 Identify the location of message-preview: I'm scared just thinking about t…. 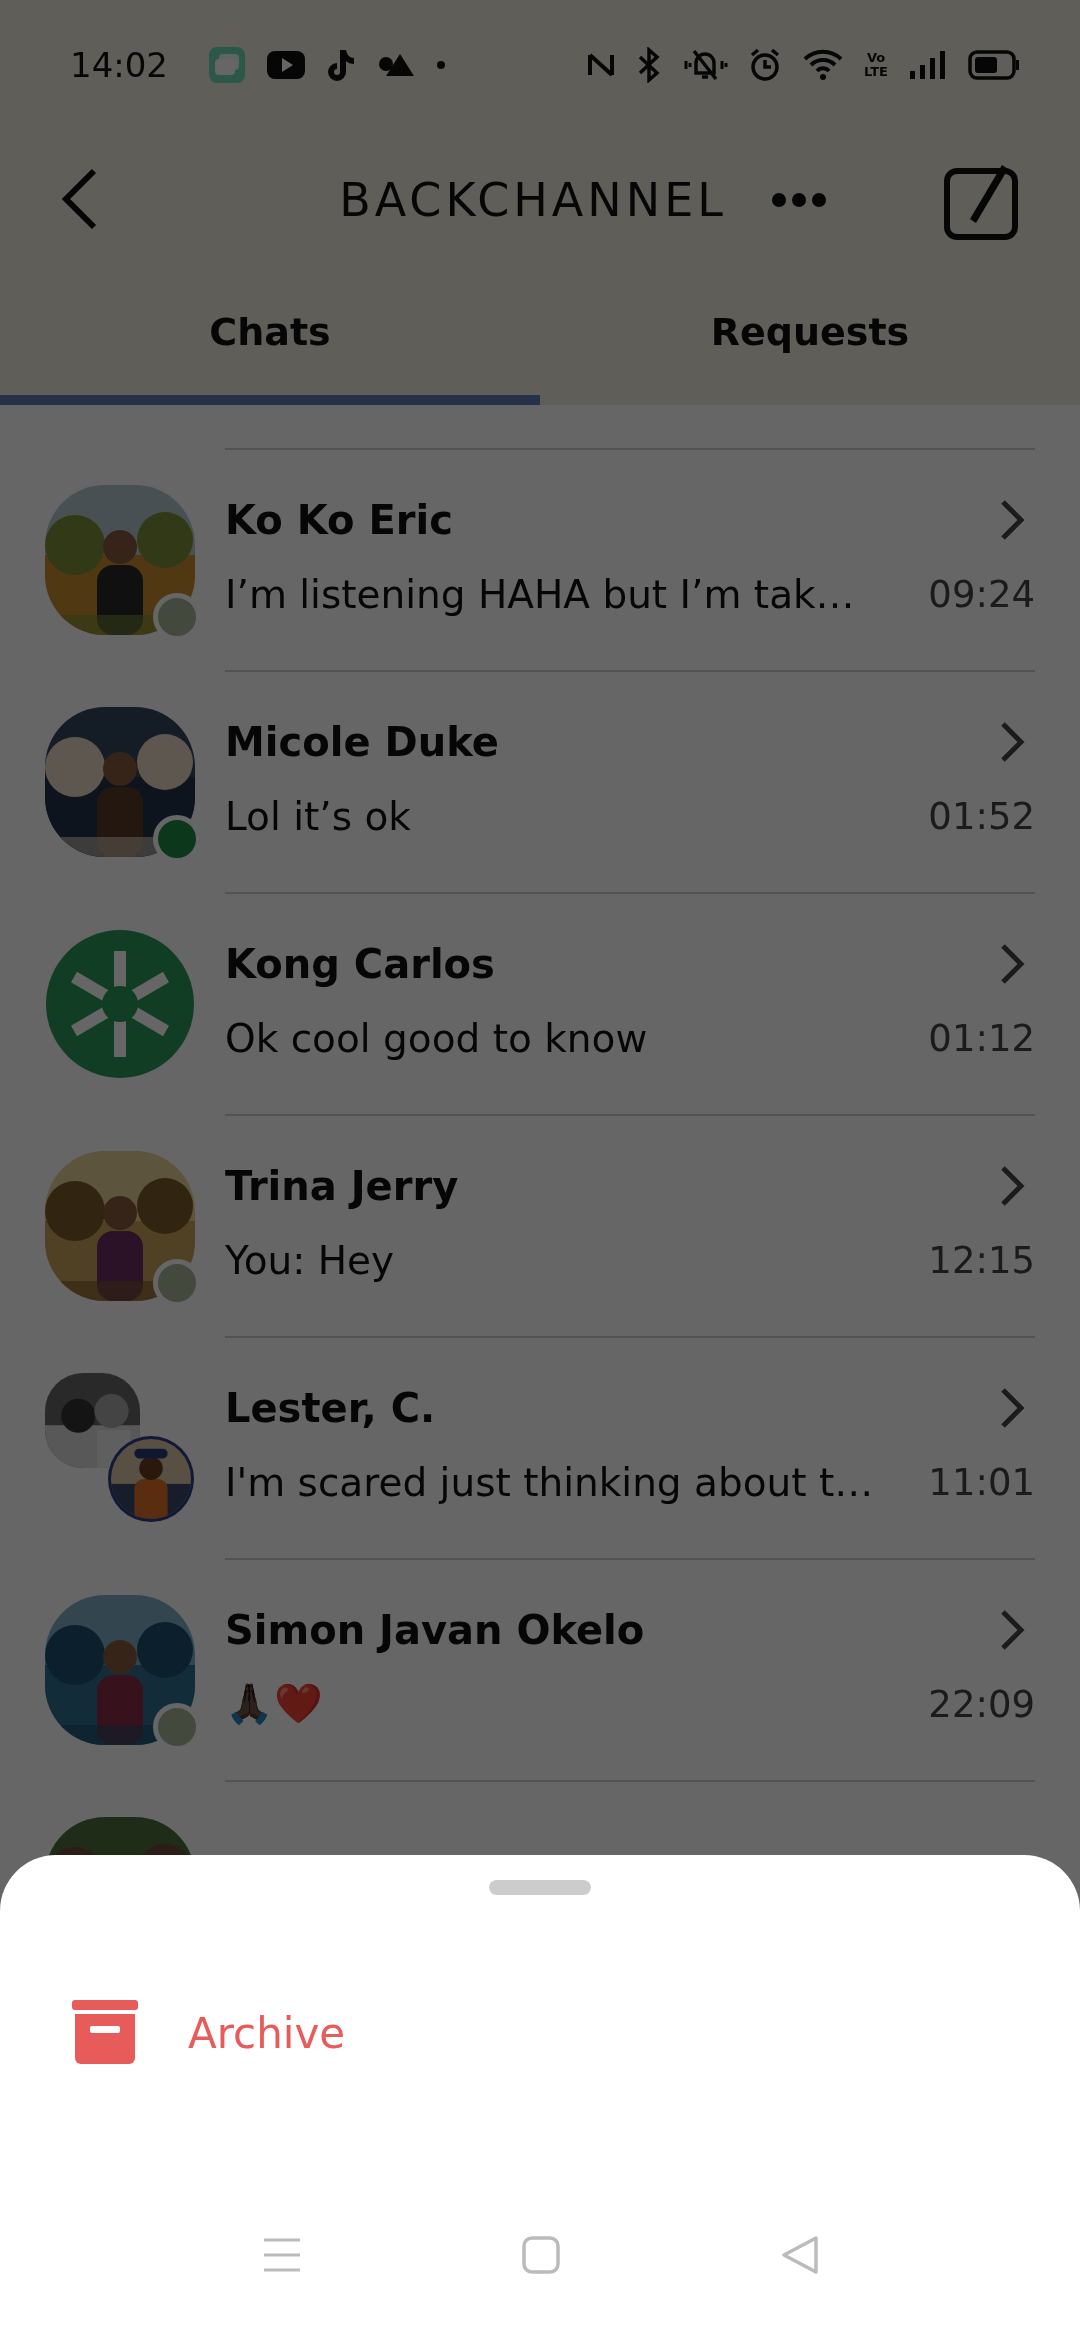
(549, 1482).